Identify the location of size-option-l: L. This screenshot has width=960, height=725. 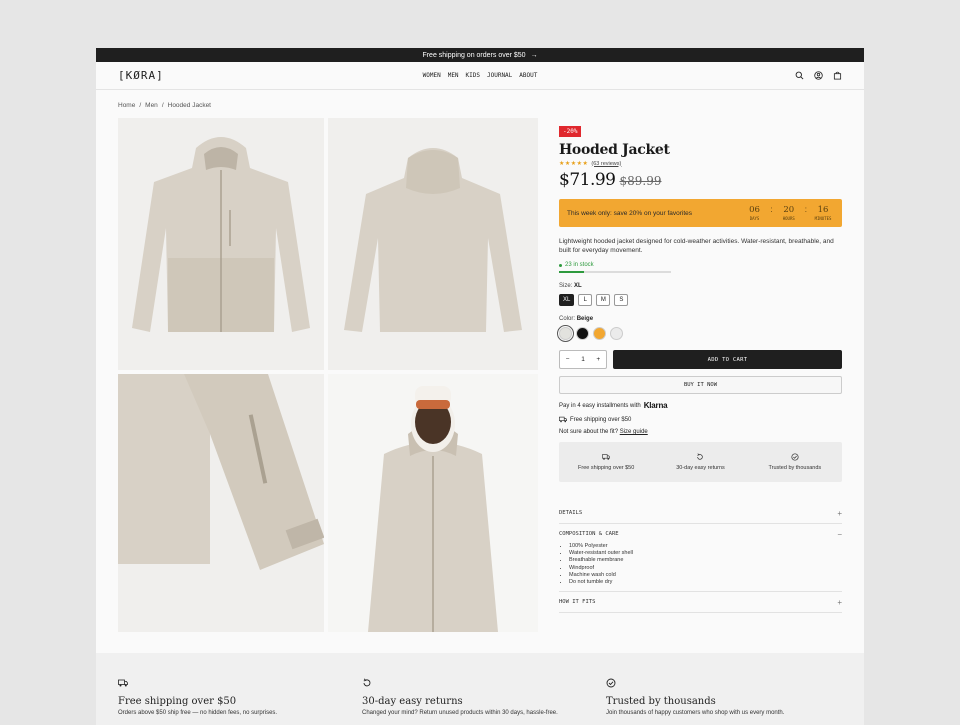
(585, 300).